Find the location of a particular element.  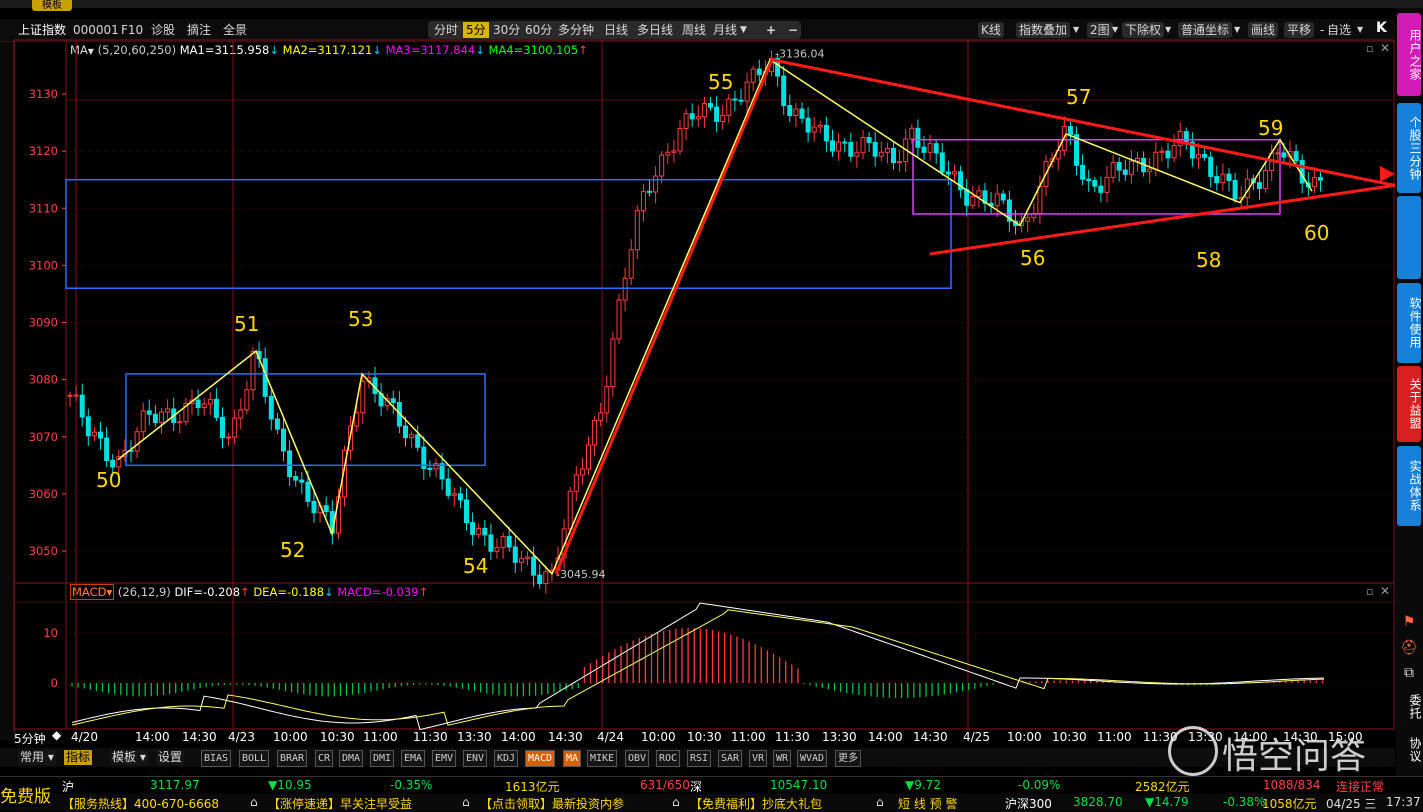

short-alert-label: 短 线 预 警 is located at coordinates (927, 803).